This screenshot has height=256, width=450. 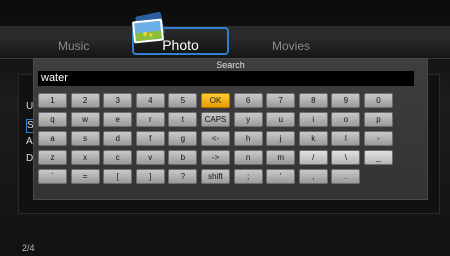 I want to click on key-x: x, so click(x=85, y=157).